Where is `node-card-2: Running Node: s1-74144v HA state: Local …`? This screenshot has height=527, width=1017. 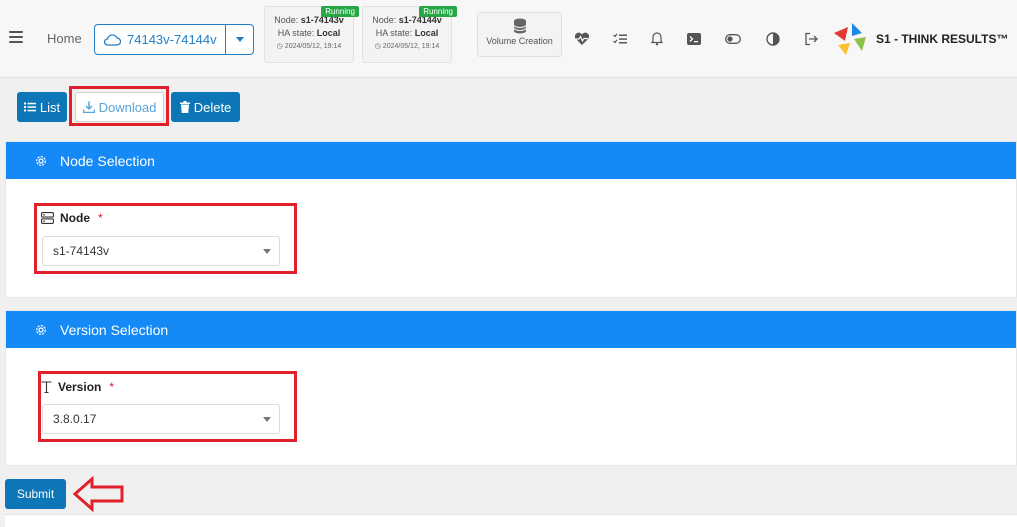 node-card-2: Running Node: s1-74144v HA state: Local … is located at coordinates (409, 34).